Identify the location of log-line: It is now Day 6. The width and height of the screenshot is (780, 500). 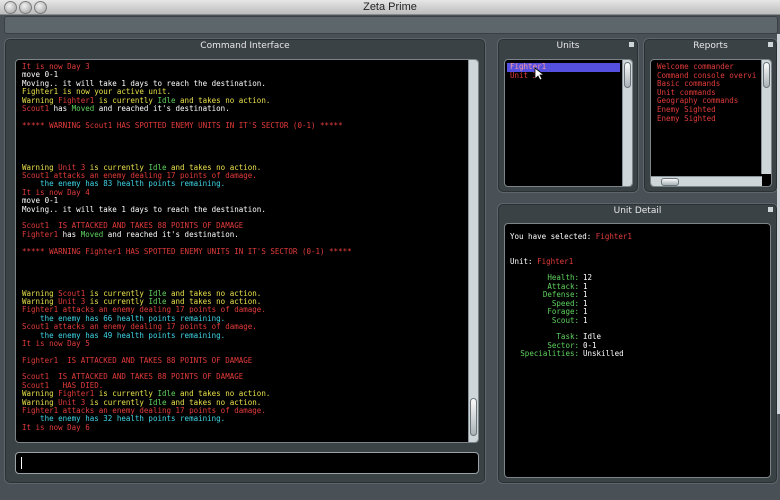
(243, 427).